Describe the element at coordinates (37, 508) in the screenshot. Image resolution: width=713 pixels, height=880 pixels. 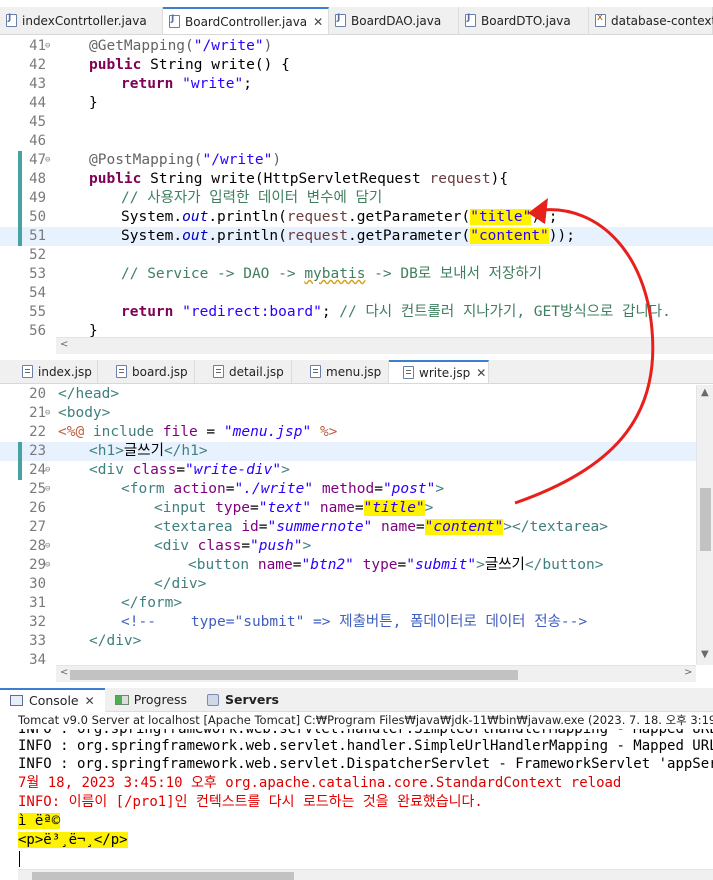
I see `line-number: 26` at that location.